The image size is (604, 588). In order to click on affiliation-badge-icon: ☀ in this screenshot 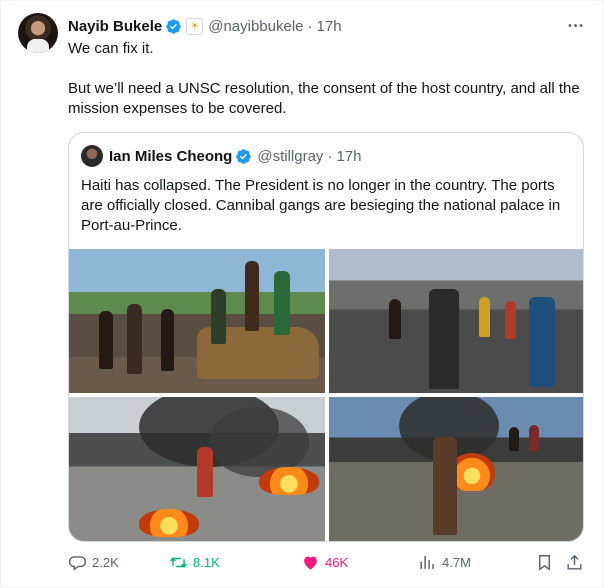, I will do `click(195, 26)`.